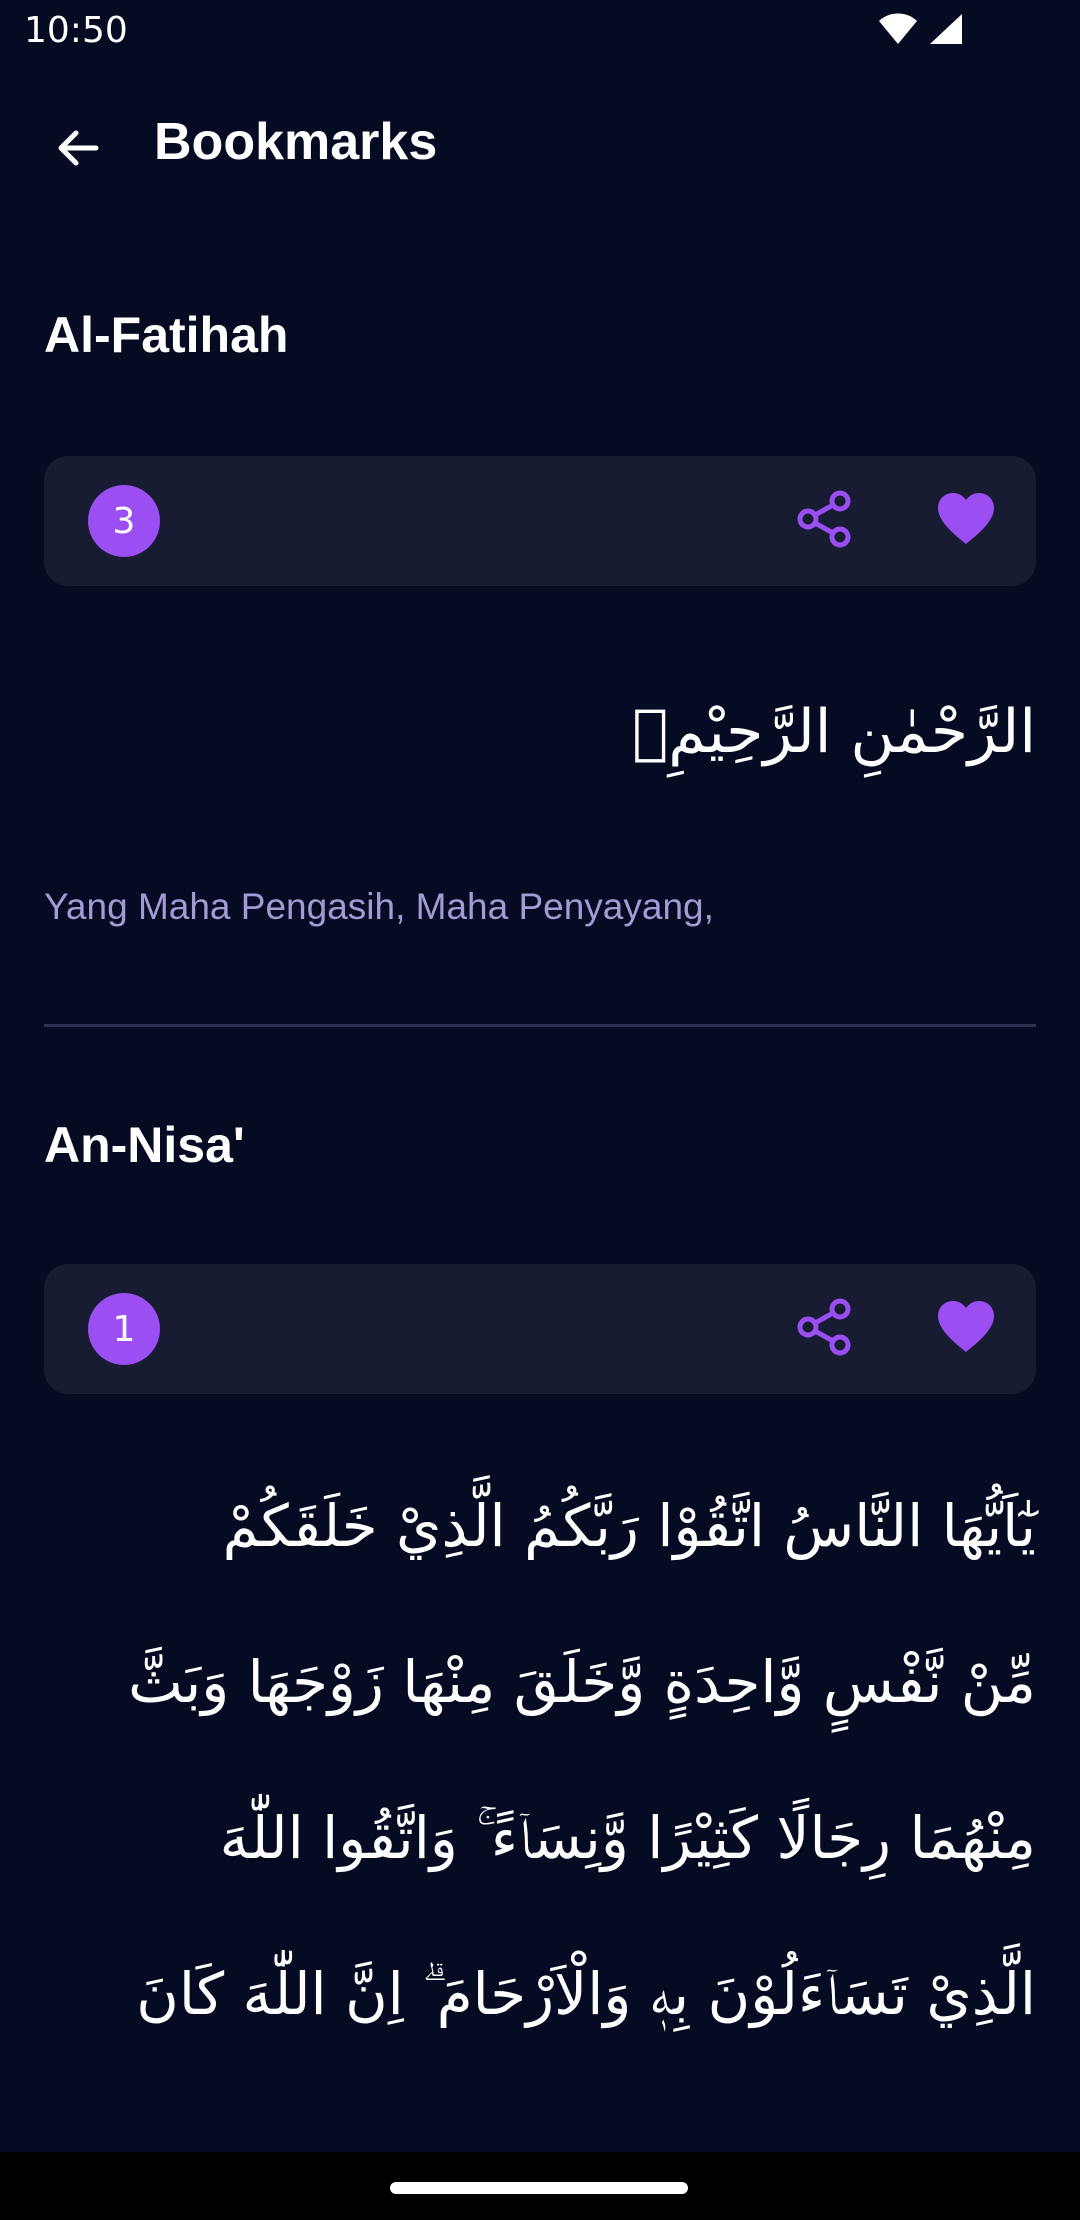 The image size is (1080, 2220). I want to click on signal-icon, so click(946, 31).